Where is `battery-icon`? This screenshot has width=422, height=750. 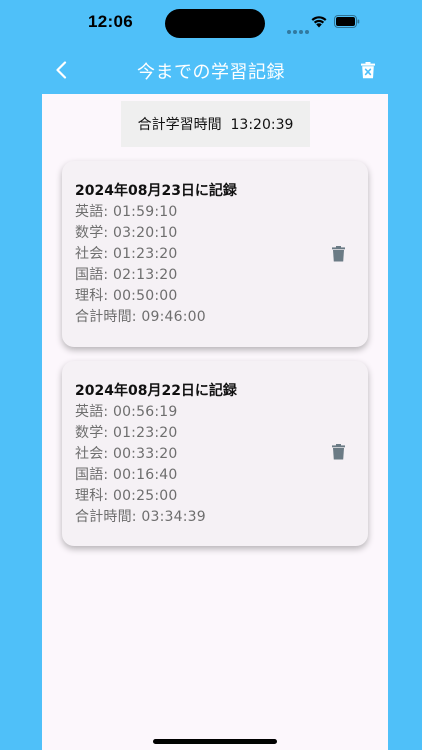 battery-icon is located at coordinates (347, 21).